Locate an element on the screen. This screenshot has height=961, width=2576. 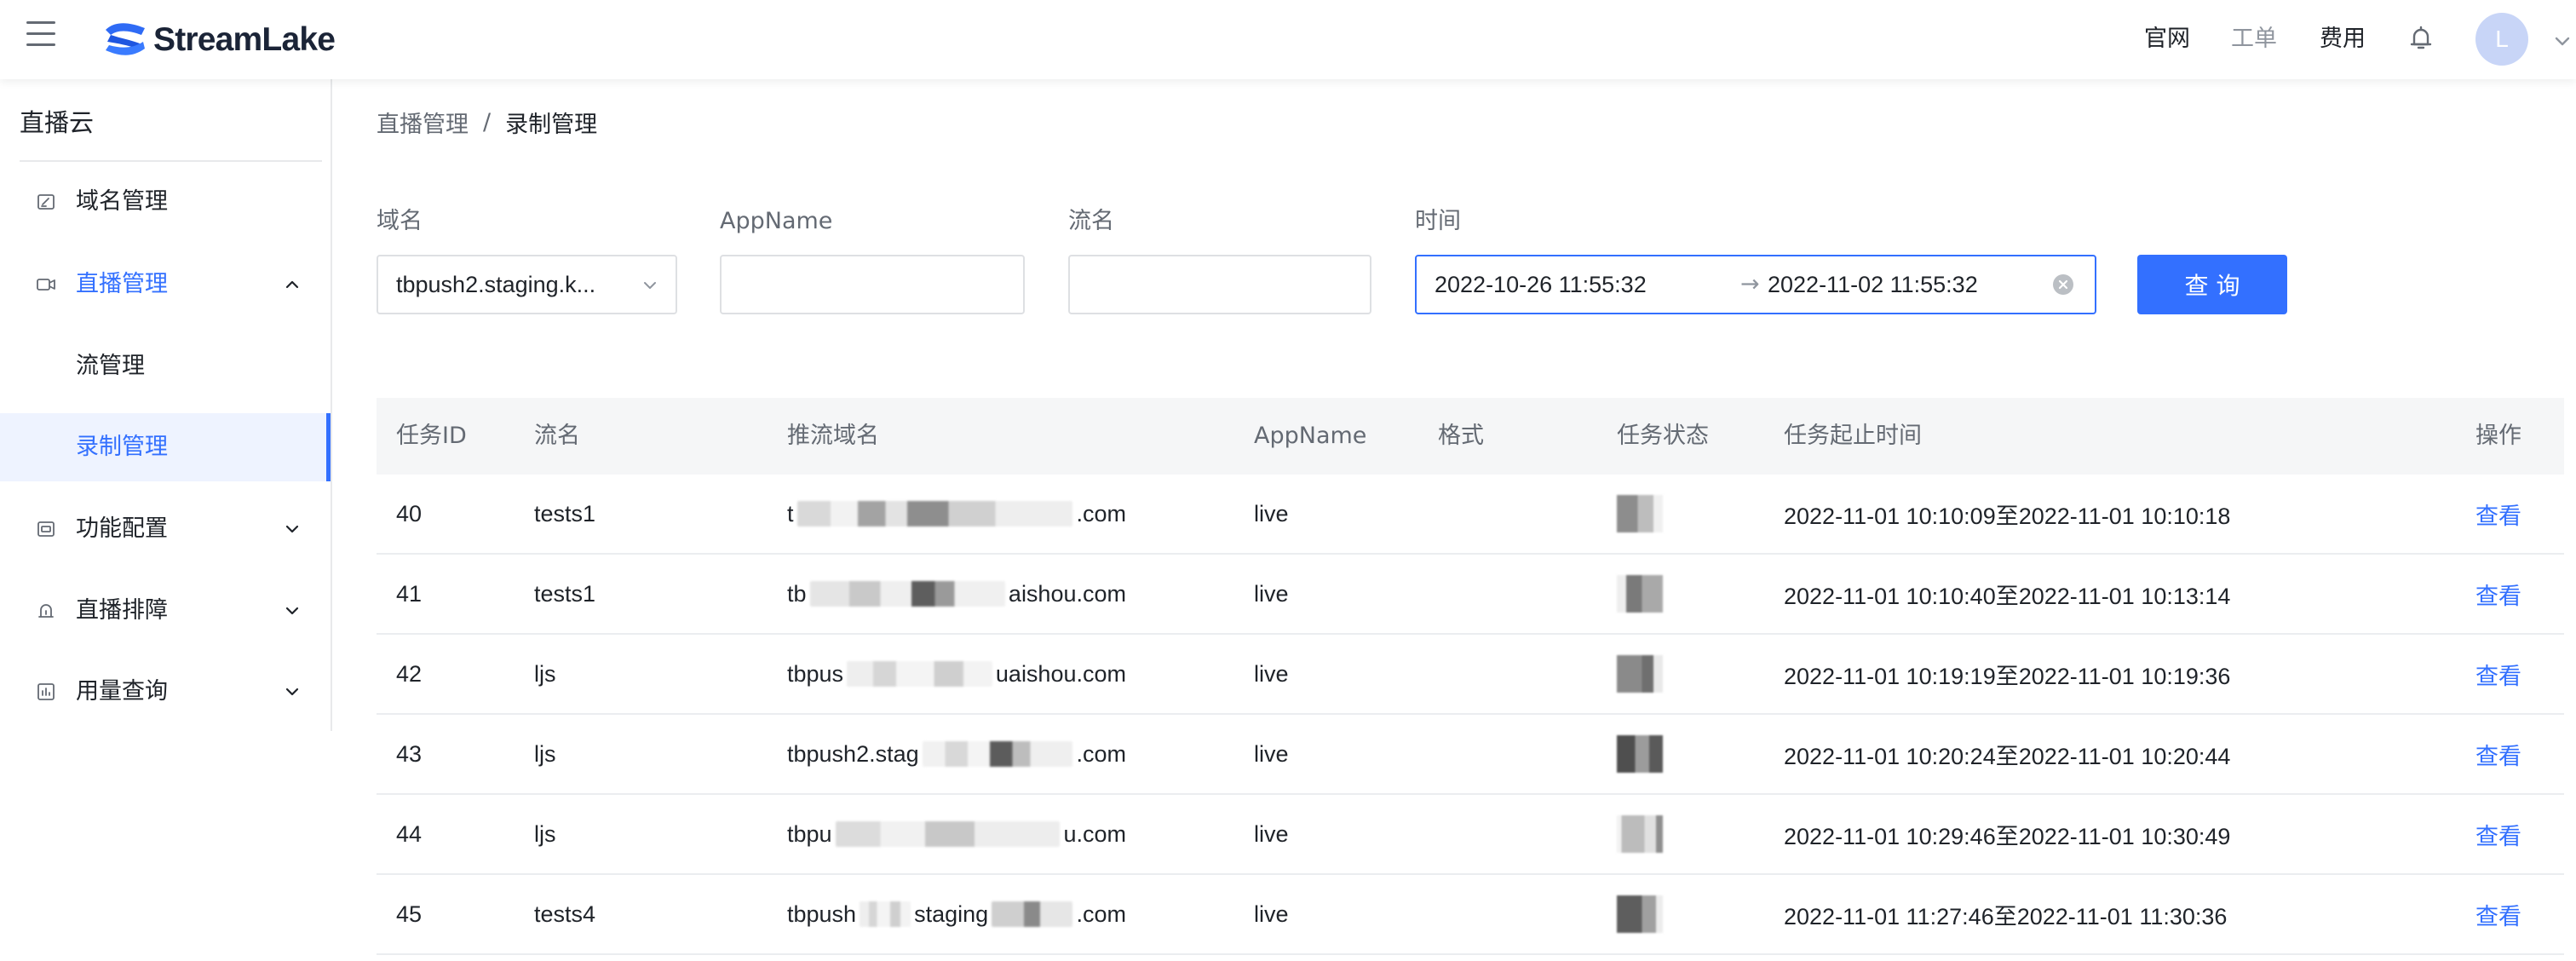
column-header-task-id: 任务ID is located at coordinates (432, 436).